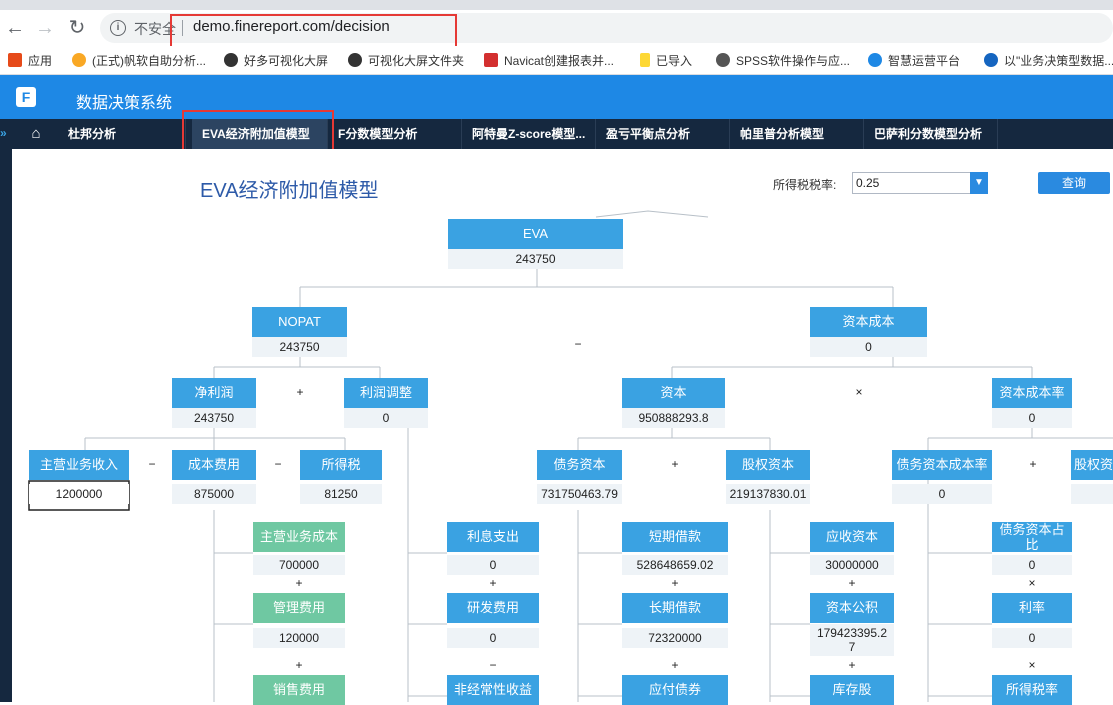  I want to click on node-cost-expense-value: 875000, so click(214, 494).